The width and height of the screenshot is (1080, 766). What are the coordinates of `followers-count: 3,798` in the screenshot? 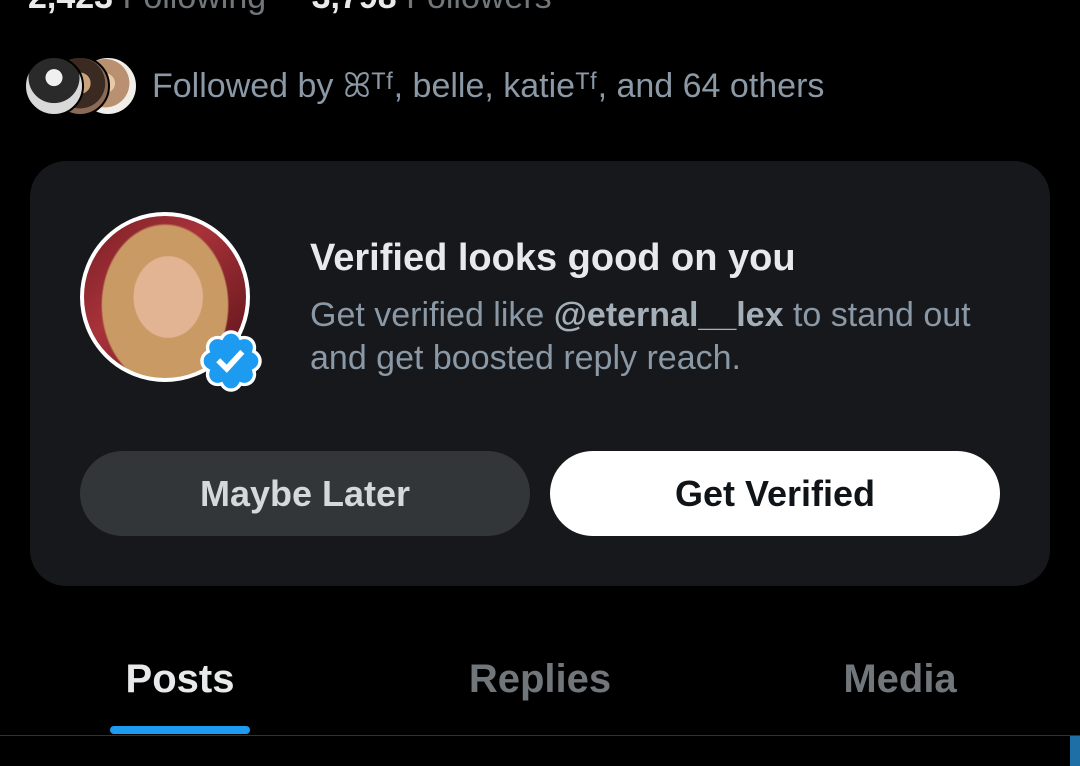 It's located at (354, 8).